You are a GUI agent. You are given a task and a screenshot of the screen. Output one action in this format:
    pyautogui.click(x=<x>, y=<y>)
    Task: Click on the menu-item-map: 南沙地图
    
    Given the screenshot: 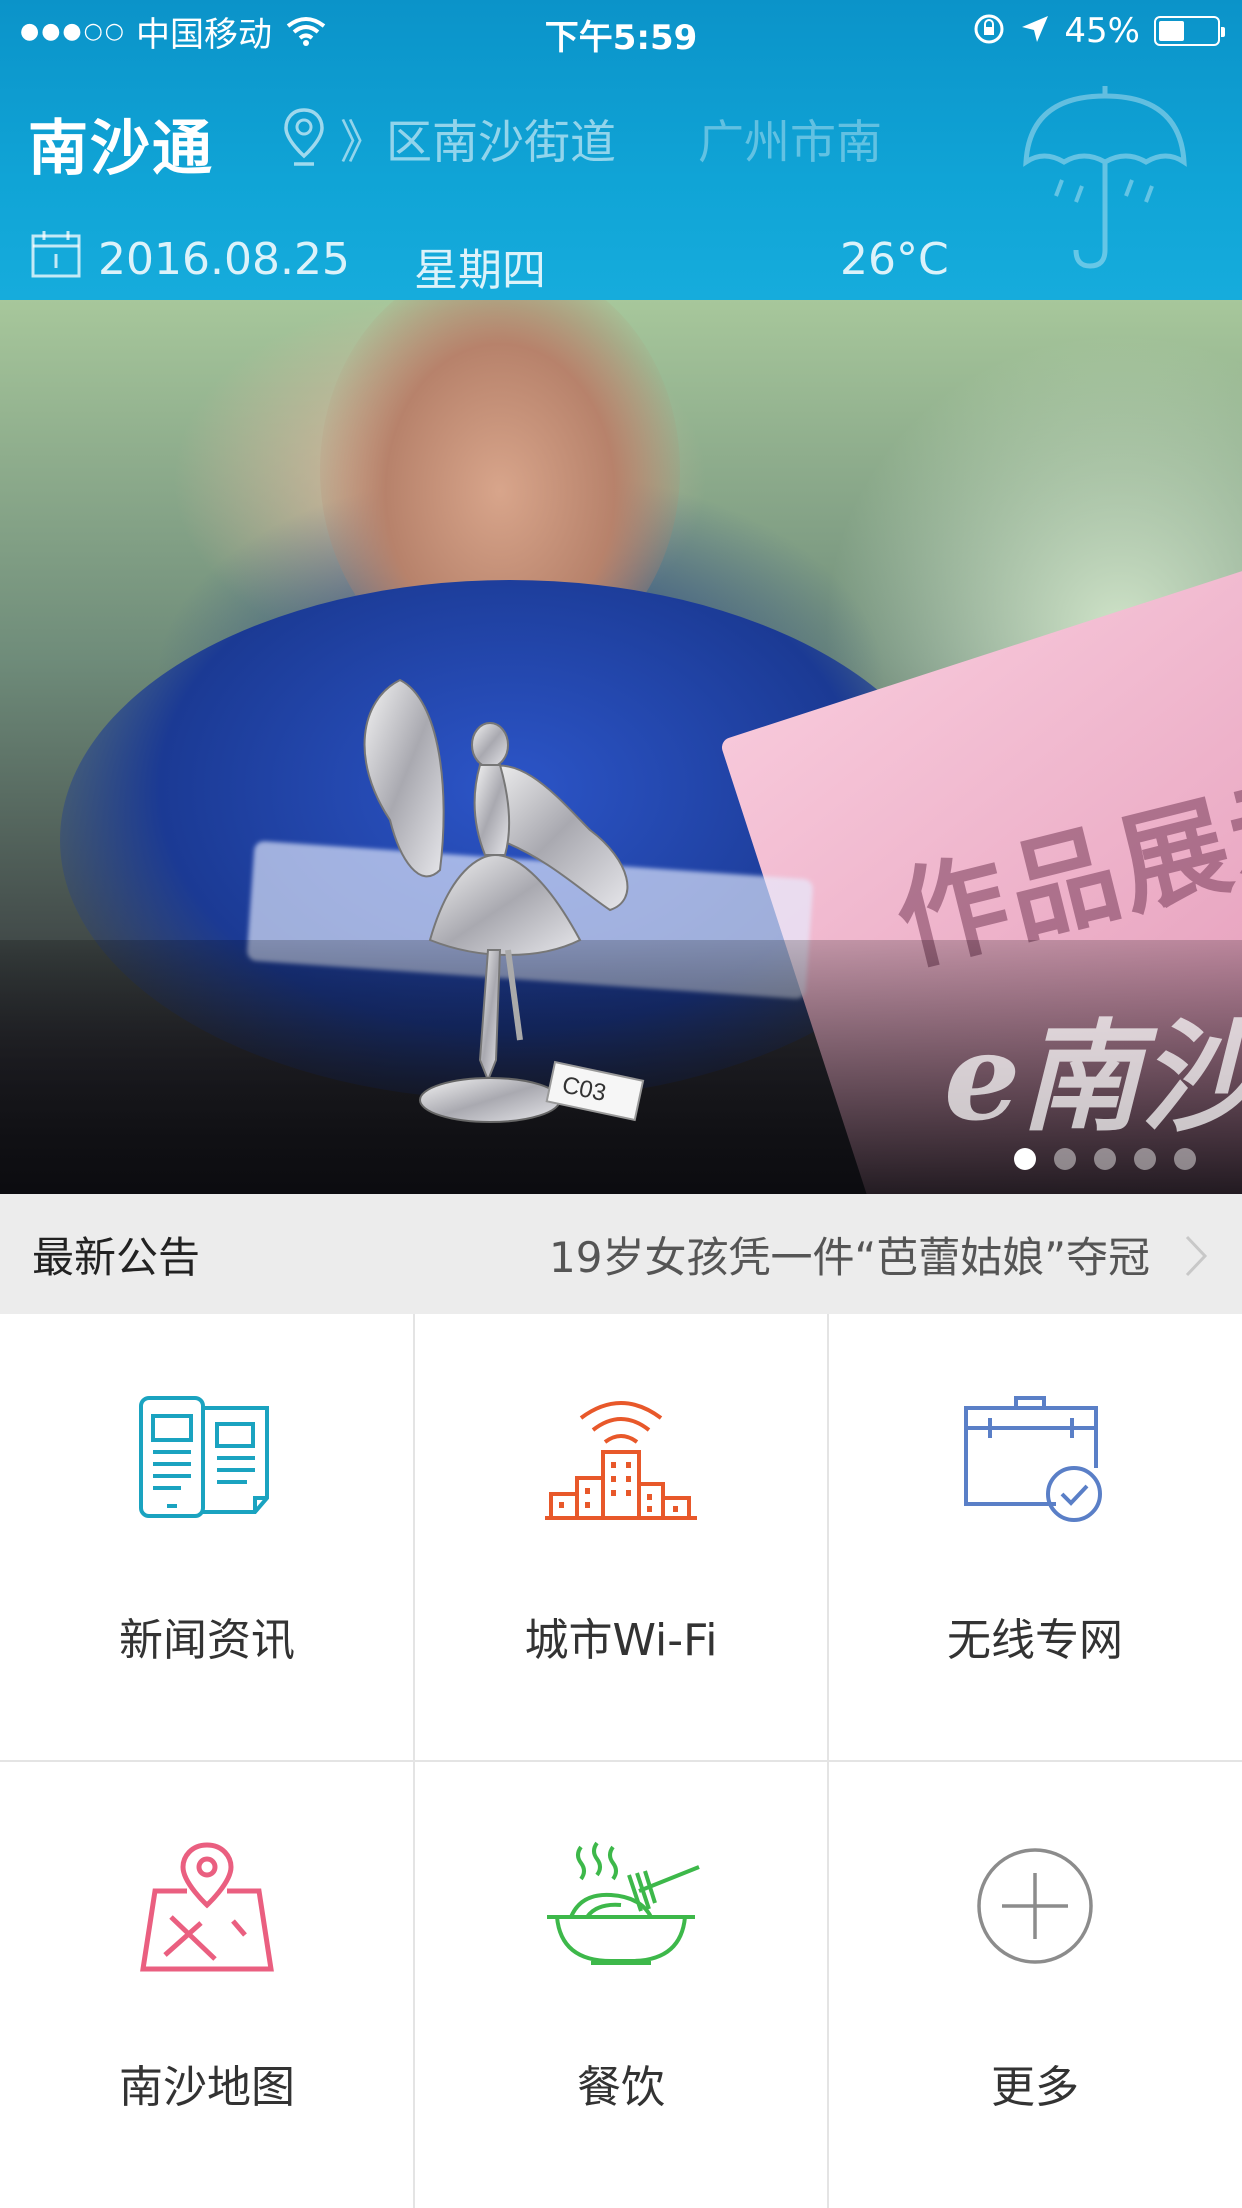 What is the action you would take?
    pyautogui.click(x=207, y=1984)
    